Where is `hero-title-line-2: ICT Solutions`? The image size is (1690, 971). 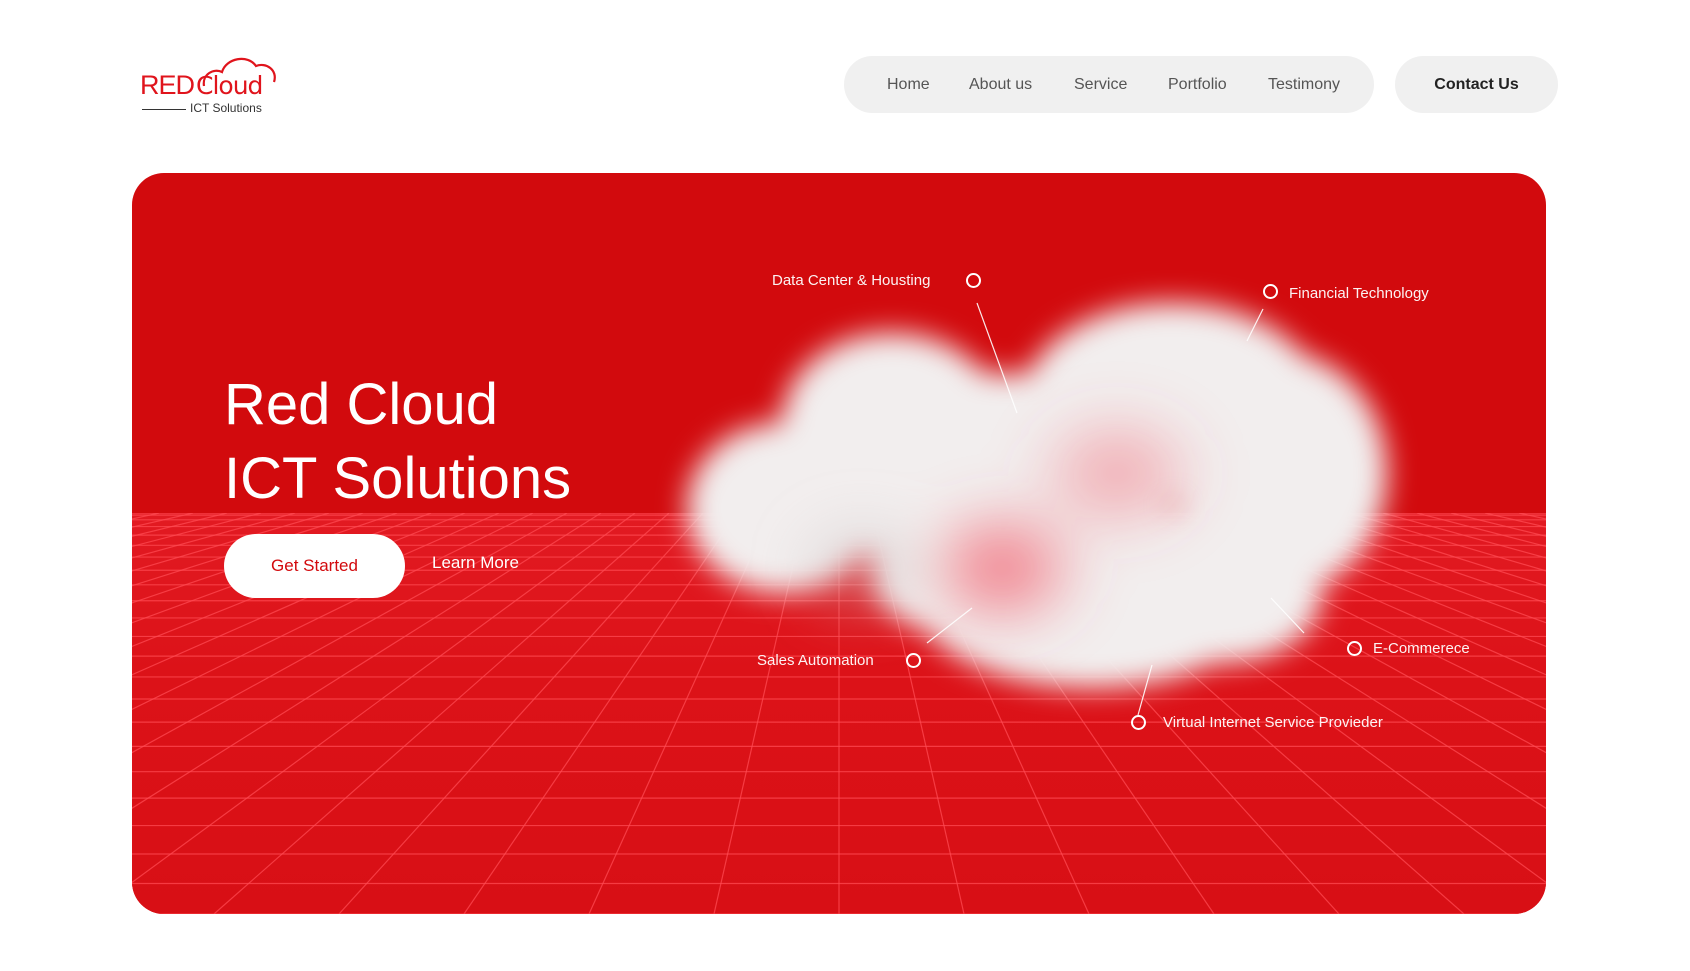
hero-title-line-2: ICT Solutions is located at coordinates (398, 478).